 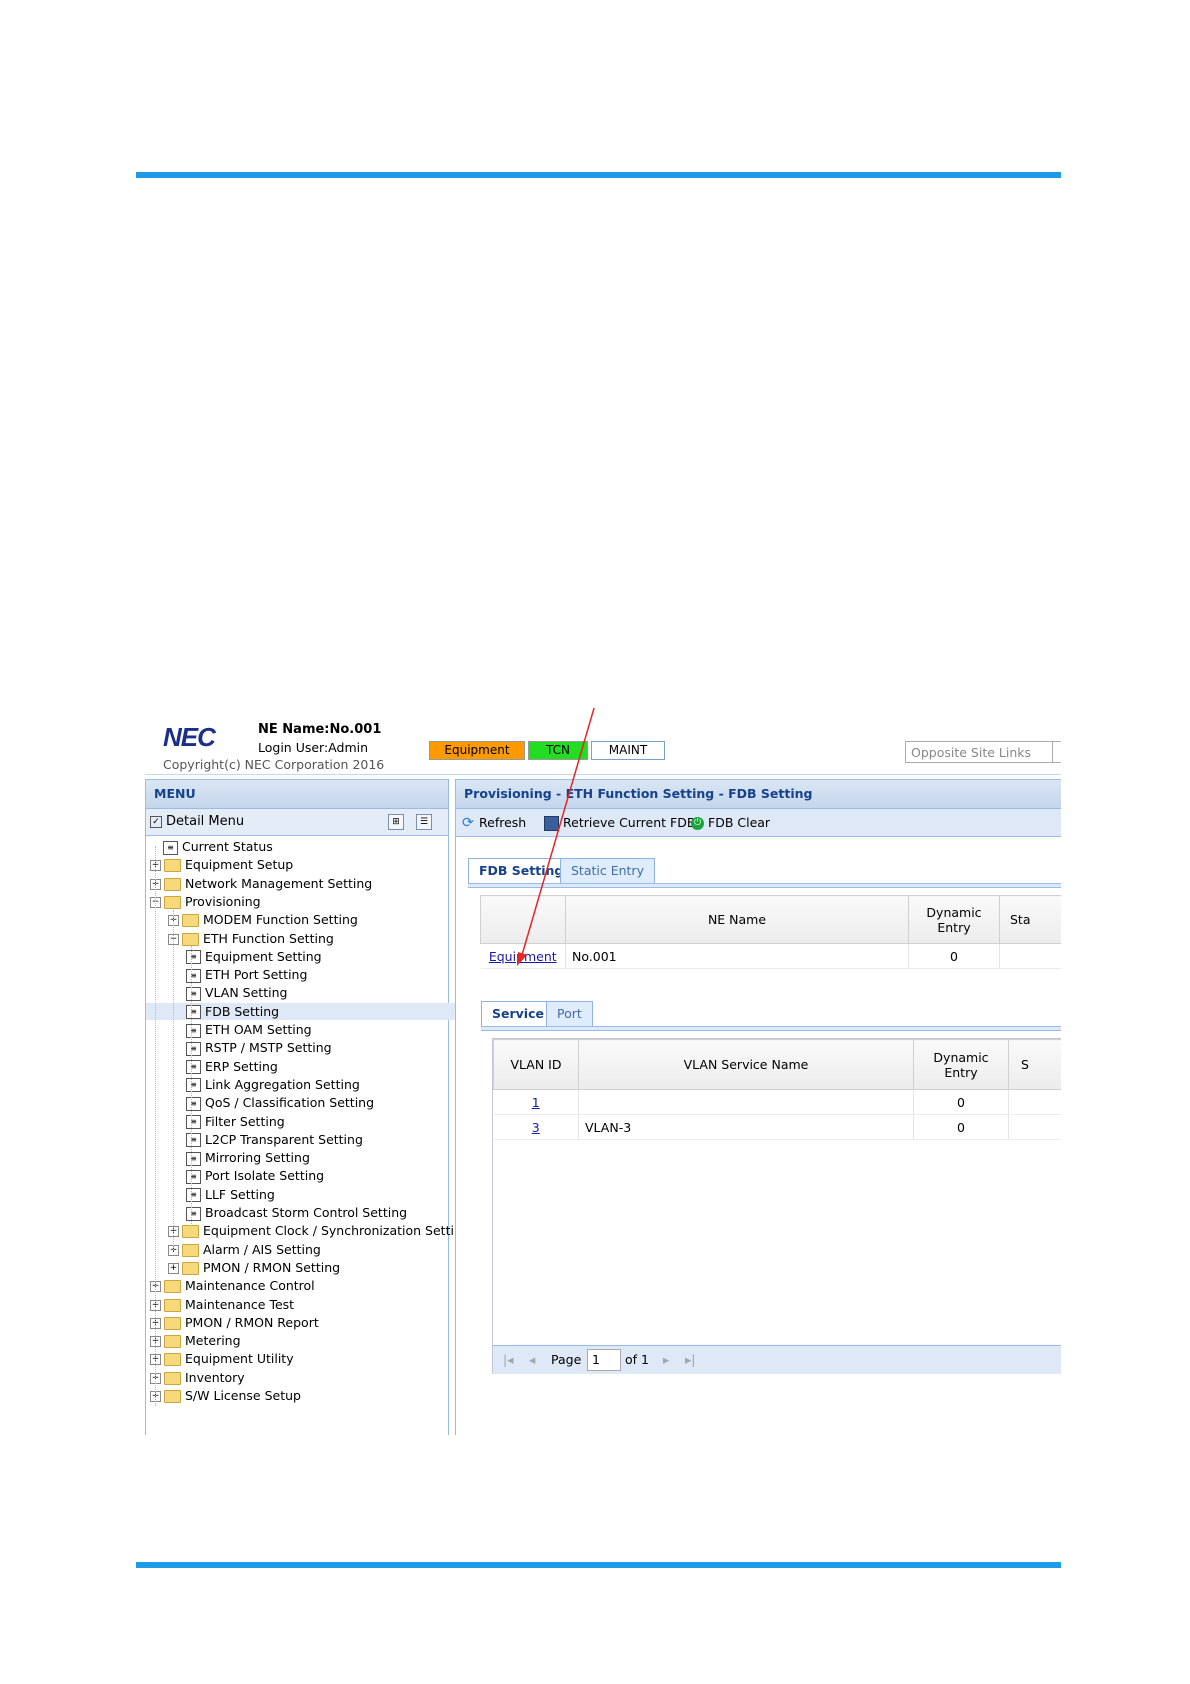 What do you see at coordinates (558, 832) in the screenshot?
I see `arrow-line` at bounding box center [558, 832].